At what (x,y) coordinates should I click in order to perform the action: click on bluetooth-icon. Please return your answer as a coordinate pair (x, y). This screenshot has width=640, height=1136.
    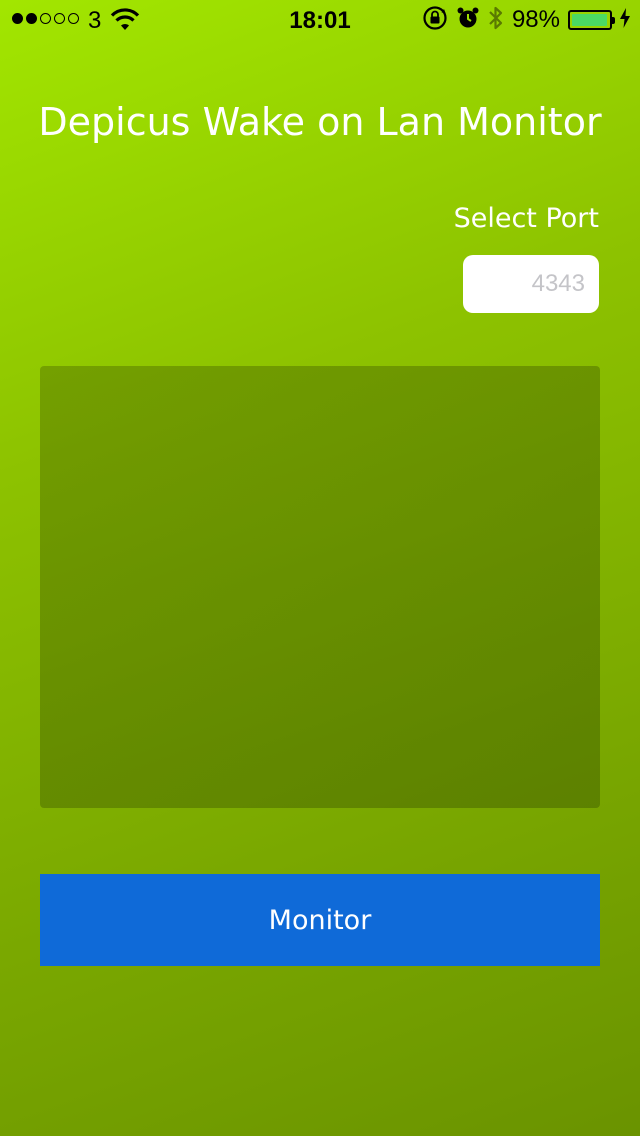
    Looking at the image, I should click on (496, 20).